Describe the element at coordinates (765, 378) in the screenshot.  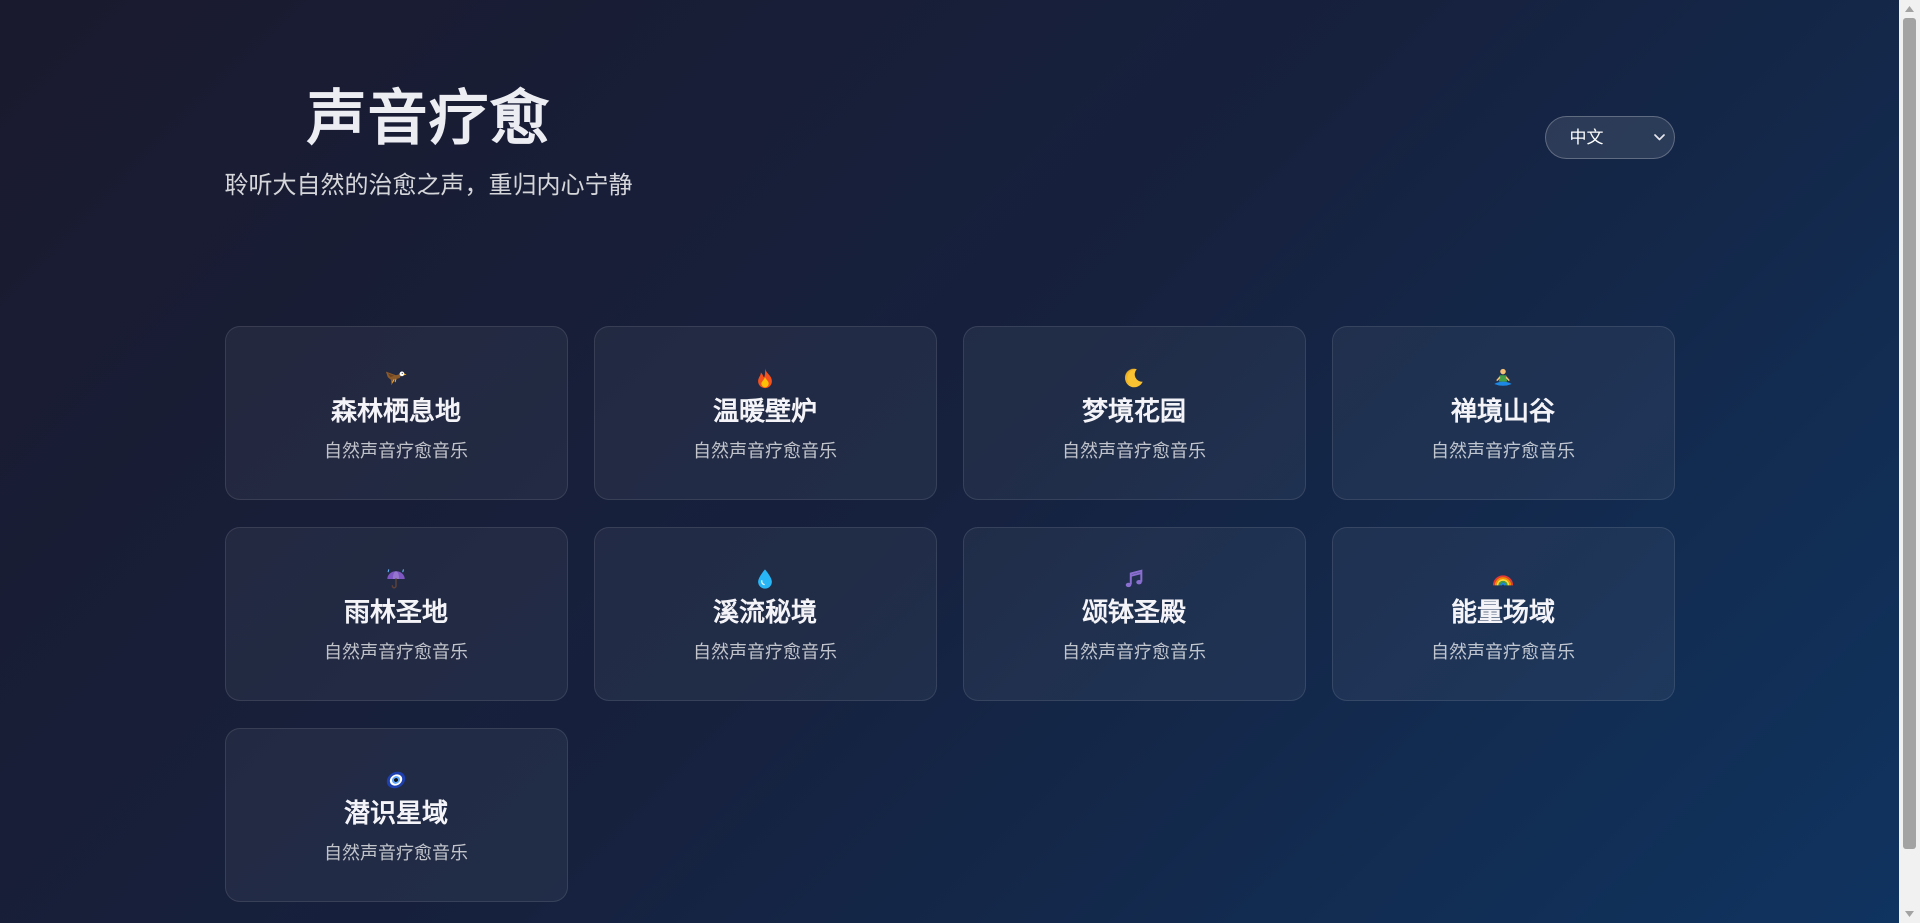
I see `fire-icon` at that location.